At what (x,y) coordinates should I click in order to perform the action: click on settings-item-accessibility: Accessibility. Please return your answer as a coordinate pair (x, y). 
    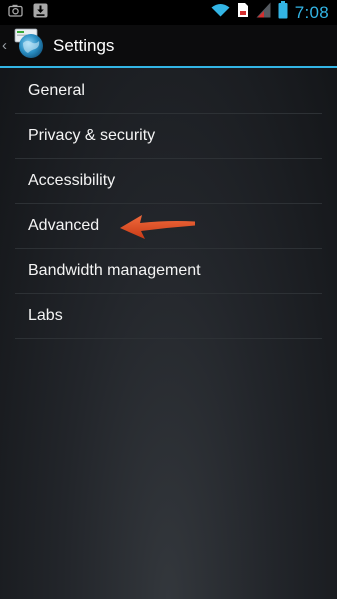
    Looking at the image, I should click on (168, 181).